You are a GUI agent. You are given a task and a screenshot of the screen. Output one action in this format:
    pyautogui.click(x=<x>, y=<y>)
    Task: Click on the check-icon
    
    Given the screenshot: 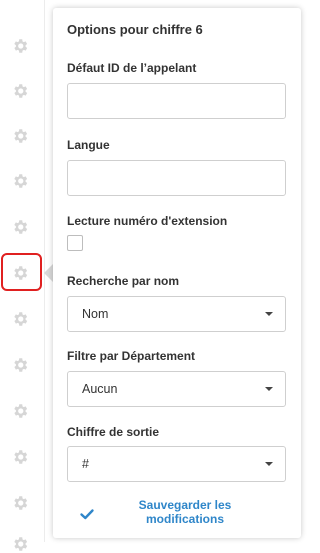 What is the action you would take?
    pyautogui.click(x=87, y=514)
    